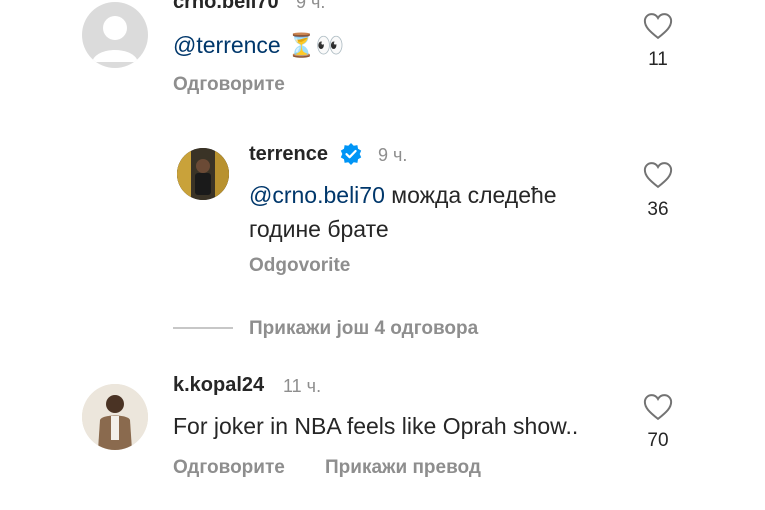 This screenshot has height=510, width=765. What do you see at coordinates (218, 385) in the screenshot?
I see `username: k.kopal24` at bounding box center [218, 385].